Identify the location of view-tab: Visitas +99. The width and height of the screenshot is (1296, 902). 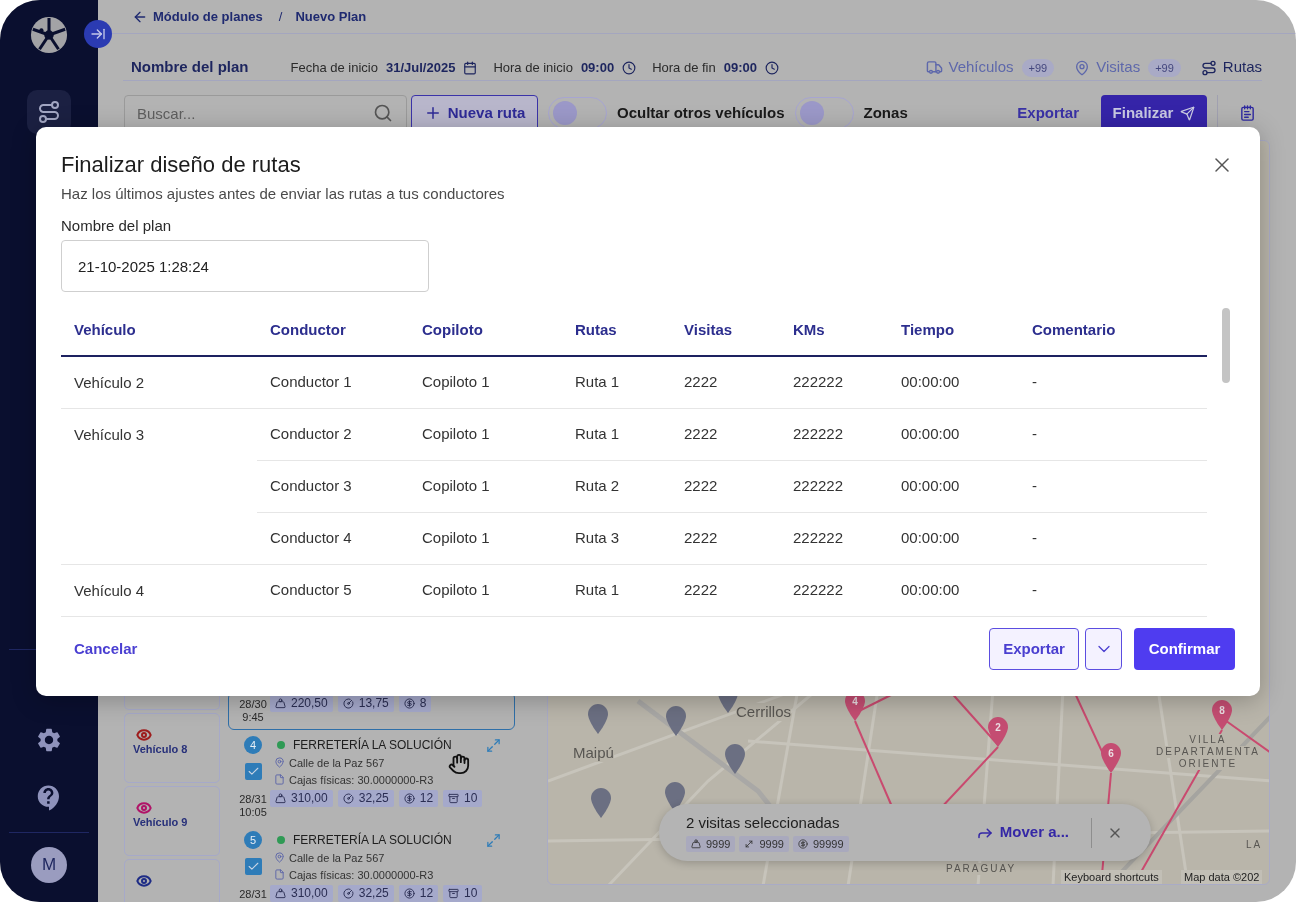
(1127, 67).